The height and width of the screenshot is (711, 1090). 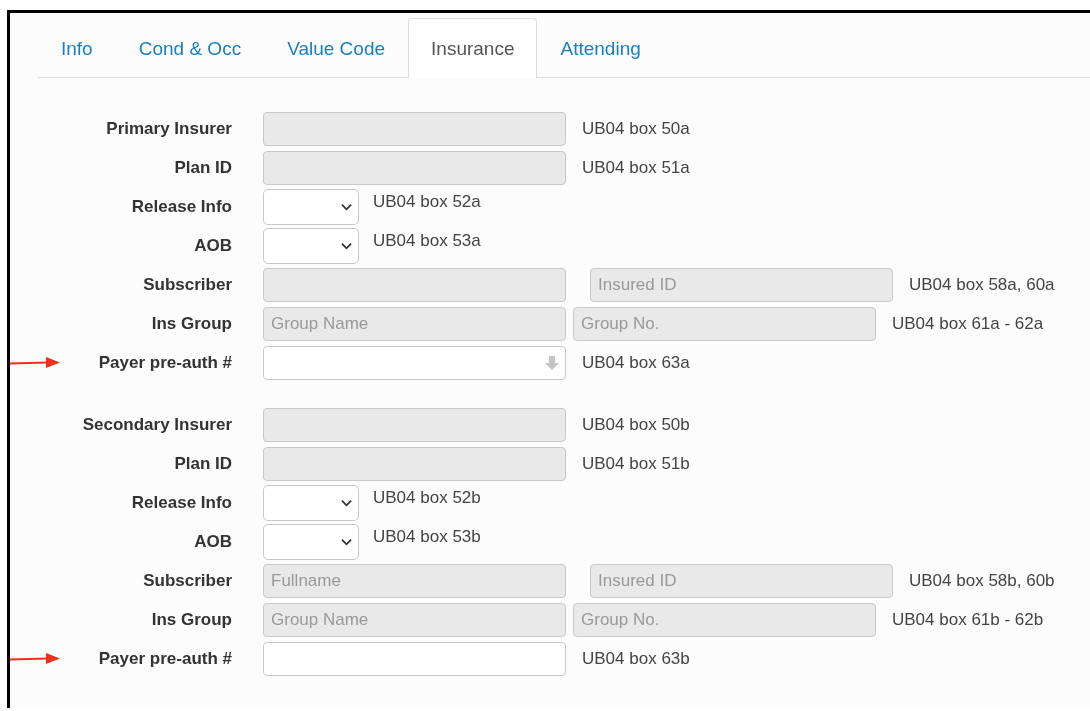 What do you see at coordinates (636, 424) in the screenshot?
I see `field-hint: UB04 box 50b` at bounding box center [636, 424].